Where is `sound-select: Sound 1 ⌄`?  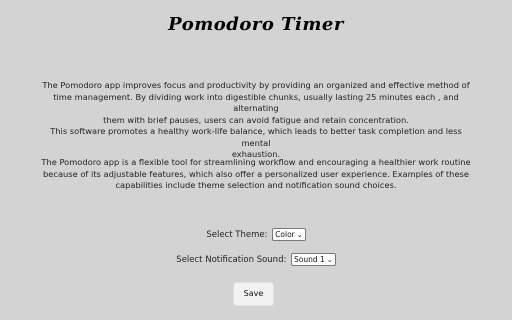 sound-select: Sound 1 ⌄ is located at coordinates (313, 259).